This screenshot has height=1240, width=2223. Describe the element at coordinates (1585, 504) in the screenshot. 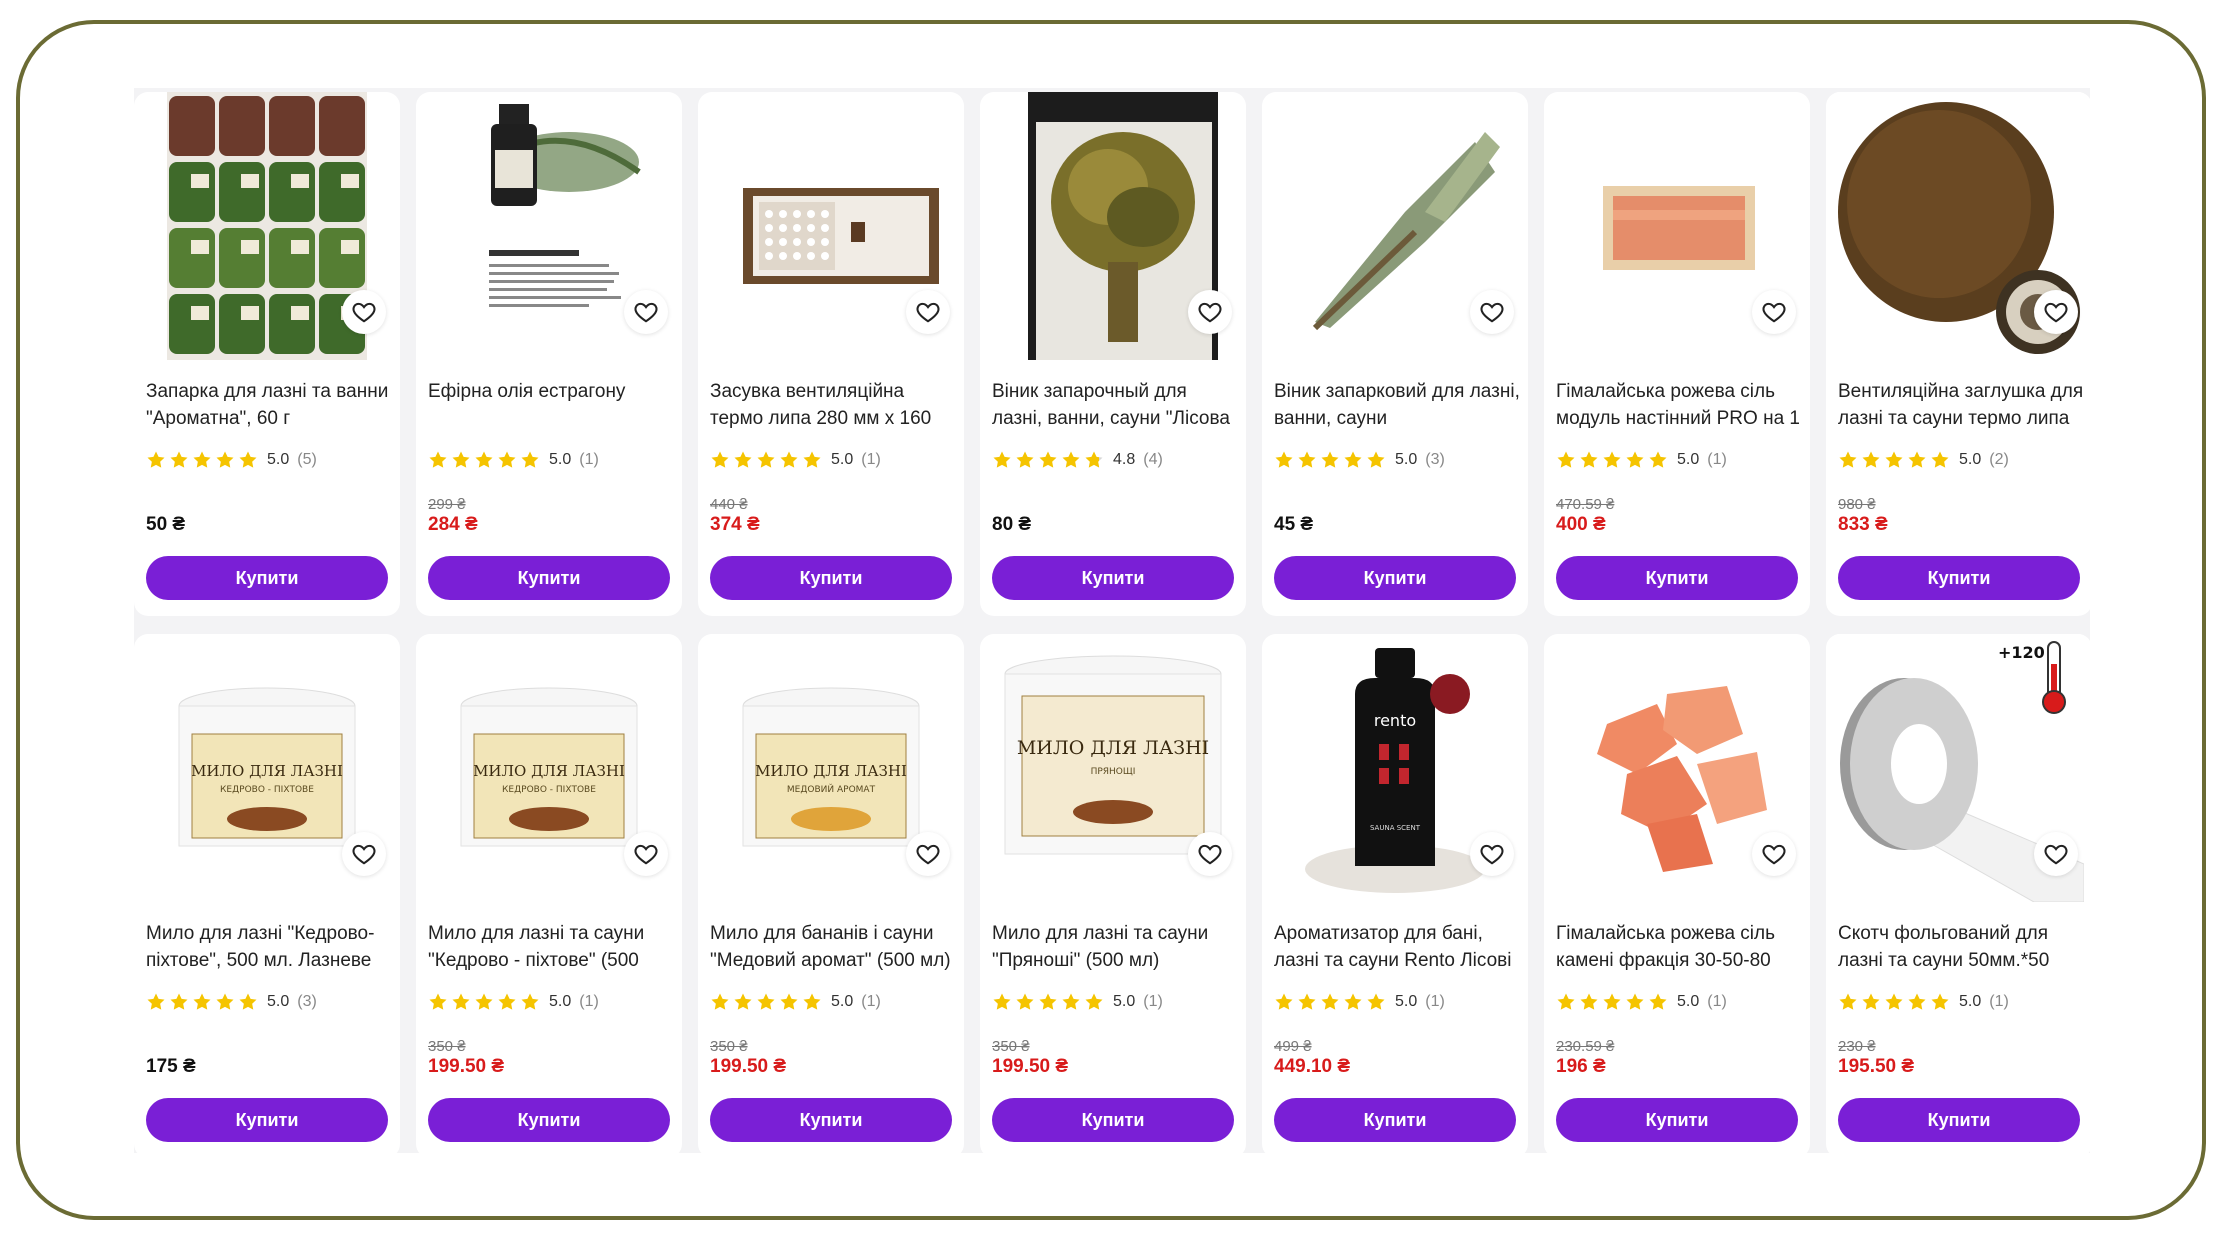

I see `old-price: 470.59 ₴` at that location.